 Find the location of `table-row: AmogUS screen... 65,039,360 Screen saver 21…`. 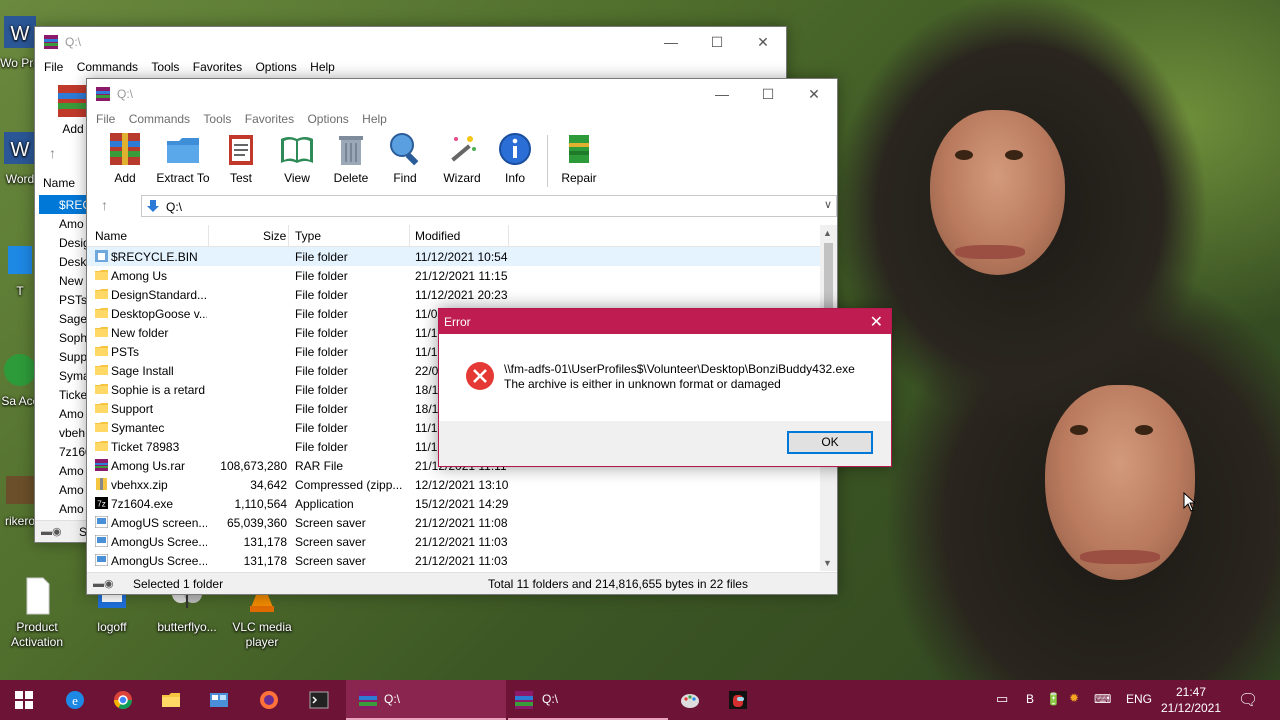

table-row: AmogUS screen... 65,039,360 Screen saver 21… is located at coordinates (457, 522).